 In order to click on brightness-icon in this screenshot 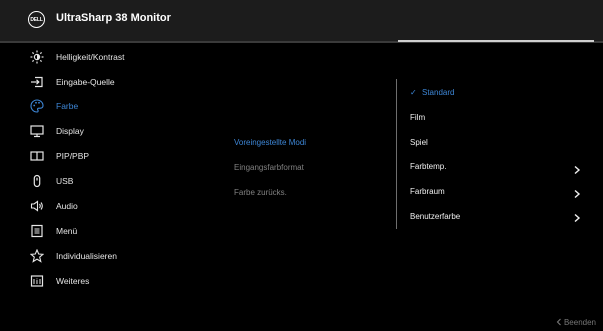, I will do `click(37, 57)`.